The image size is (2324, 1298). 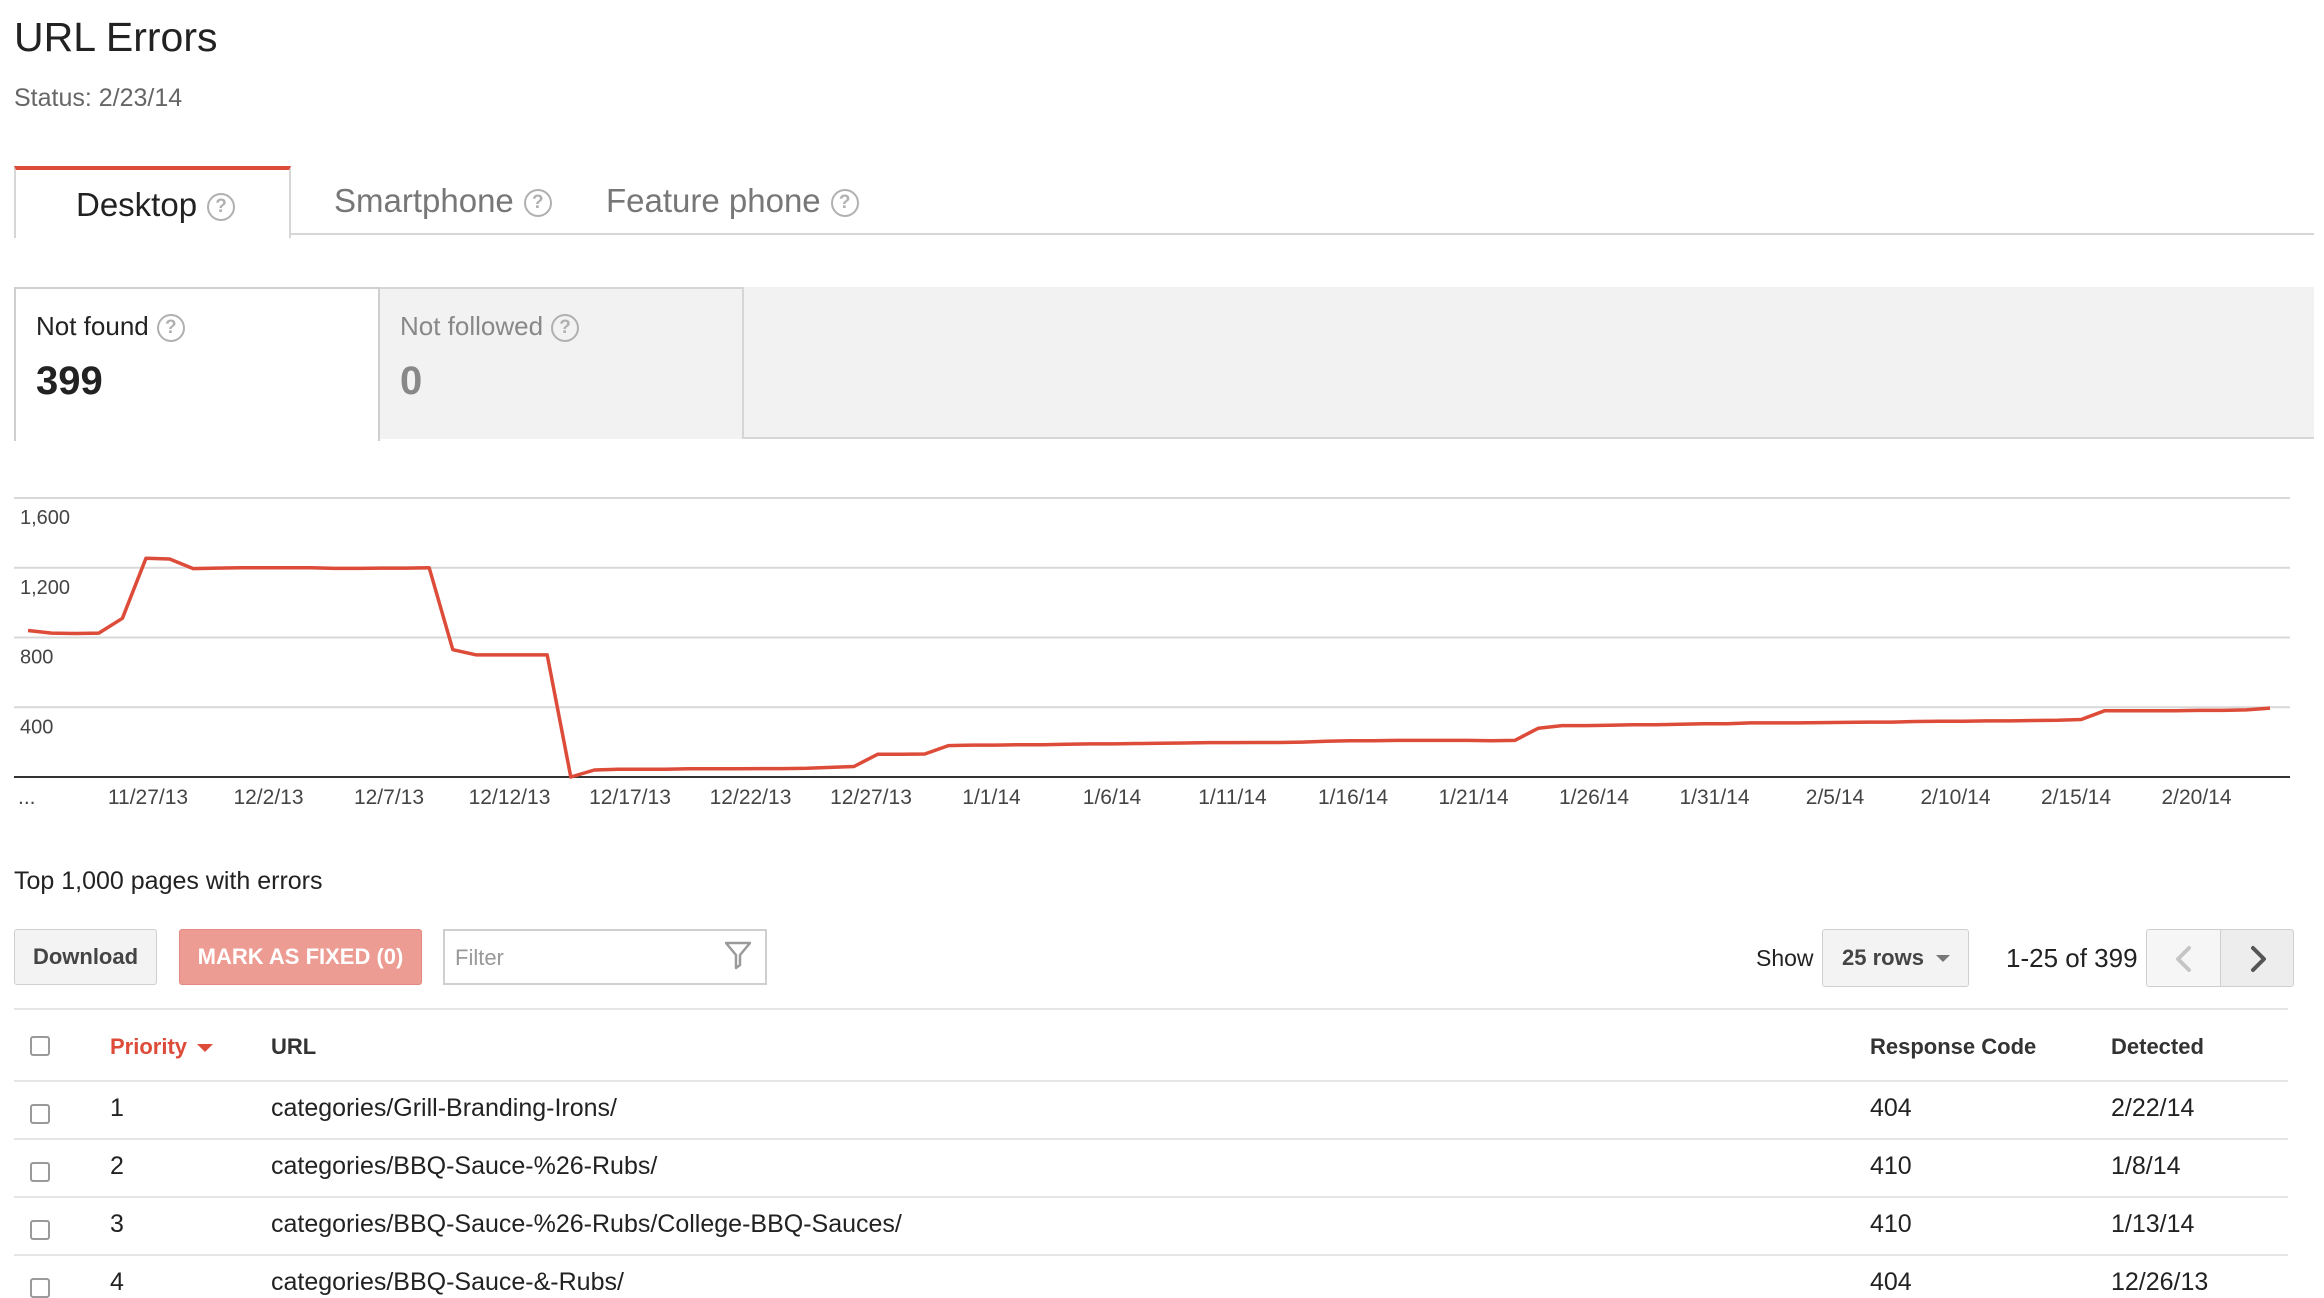 What do you see at coordinates (389, 797) in the screenshot?
I see `x-tick-label: 12/7/13` at bounding box center [389, 797].